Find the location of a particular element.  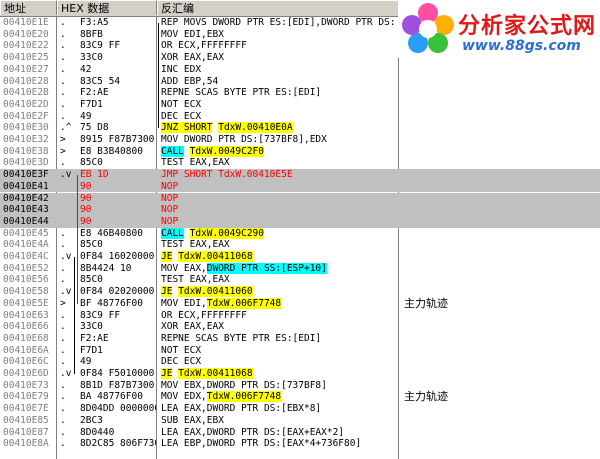

table-row: 00410E41 90 NOP is located at coordinates (300, 186).